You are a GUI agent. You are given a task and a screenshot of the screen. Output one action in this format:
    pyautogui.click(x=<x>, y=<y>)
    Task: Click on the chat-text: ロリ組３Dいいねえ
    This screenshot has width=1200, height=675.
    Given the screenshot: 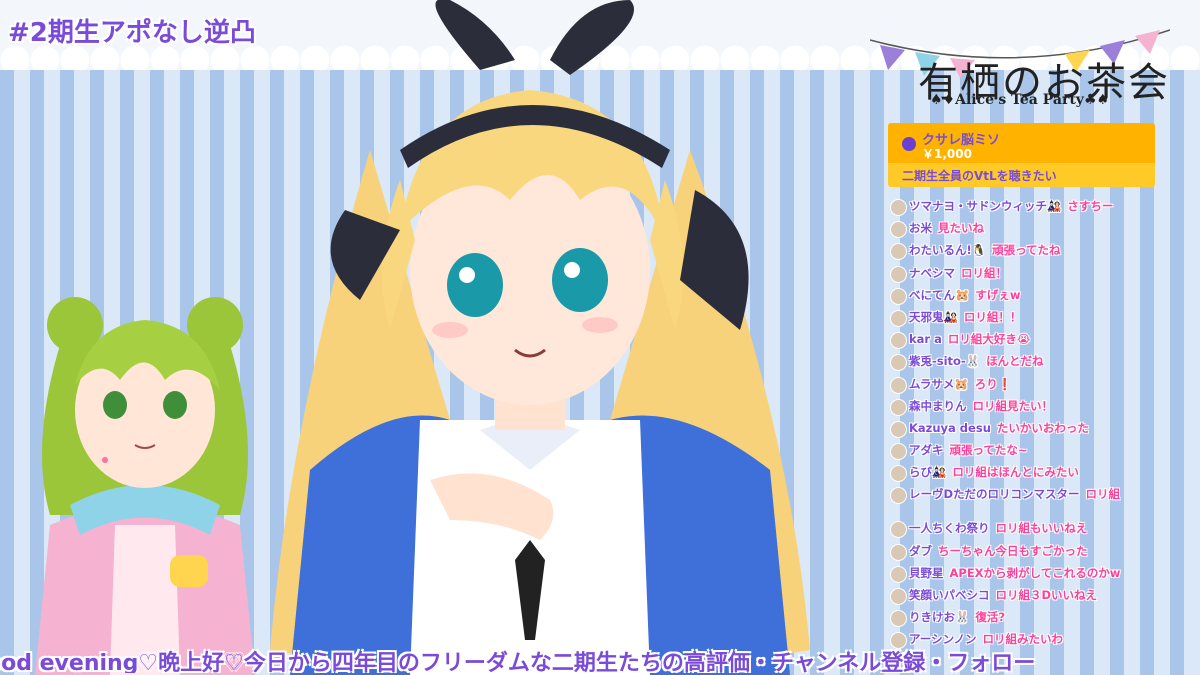 What is the action you would take?
    pyautogui.click(x=1046, y=595)
    